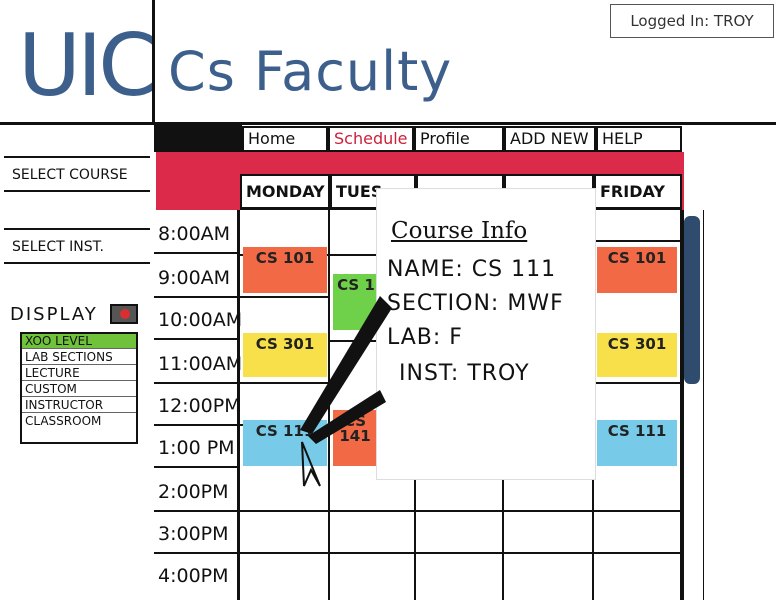  What do you see at coordinates (197, 492) in the screenshot?
I see `time-slot: 2:00PM` at bounding box center [197, 492].